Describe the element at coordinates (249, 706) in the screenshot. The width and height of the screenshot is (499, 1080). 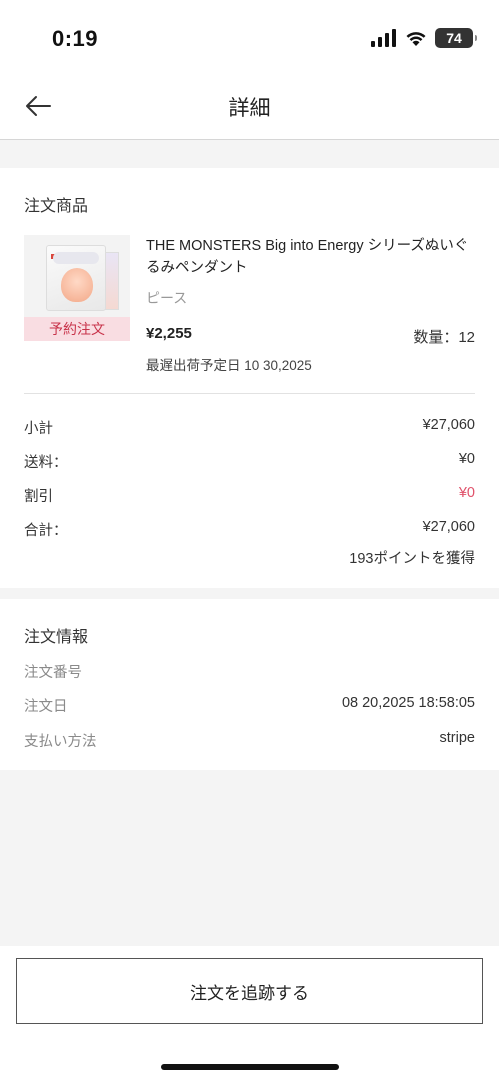
I see `order-date-row: 注文日 08 20,2025 18:58:05` at that location.